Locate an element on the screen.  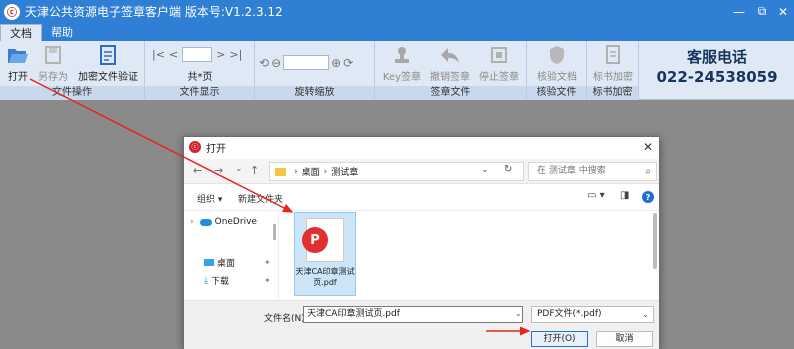
doc-verify-icon is located at coordinates (108, 55).